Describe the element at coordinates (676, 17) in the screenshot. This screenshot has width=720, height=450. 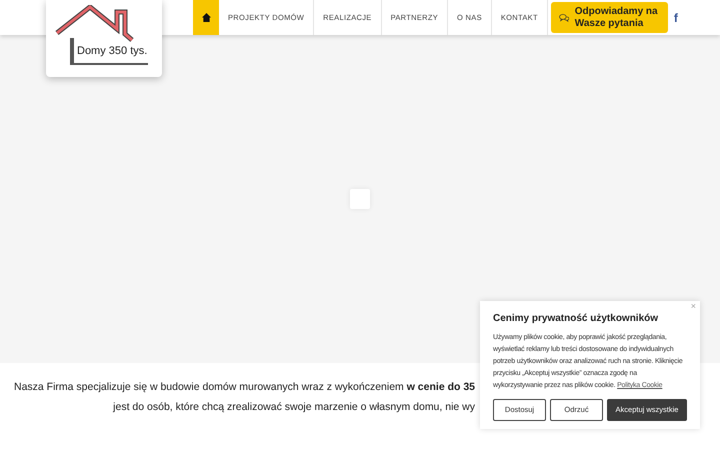
I see `facebook-link: f` at that location.